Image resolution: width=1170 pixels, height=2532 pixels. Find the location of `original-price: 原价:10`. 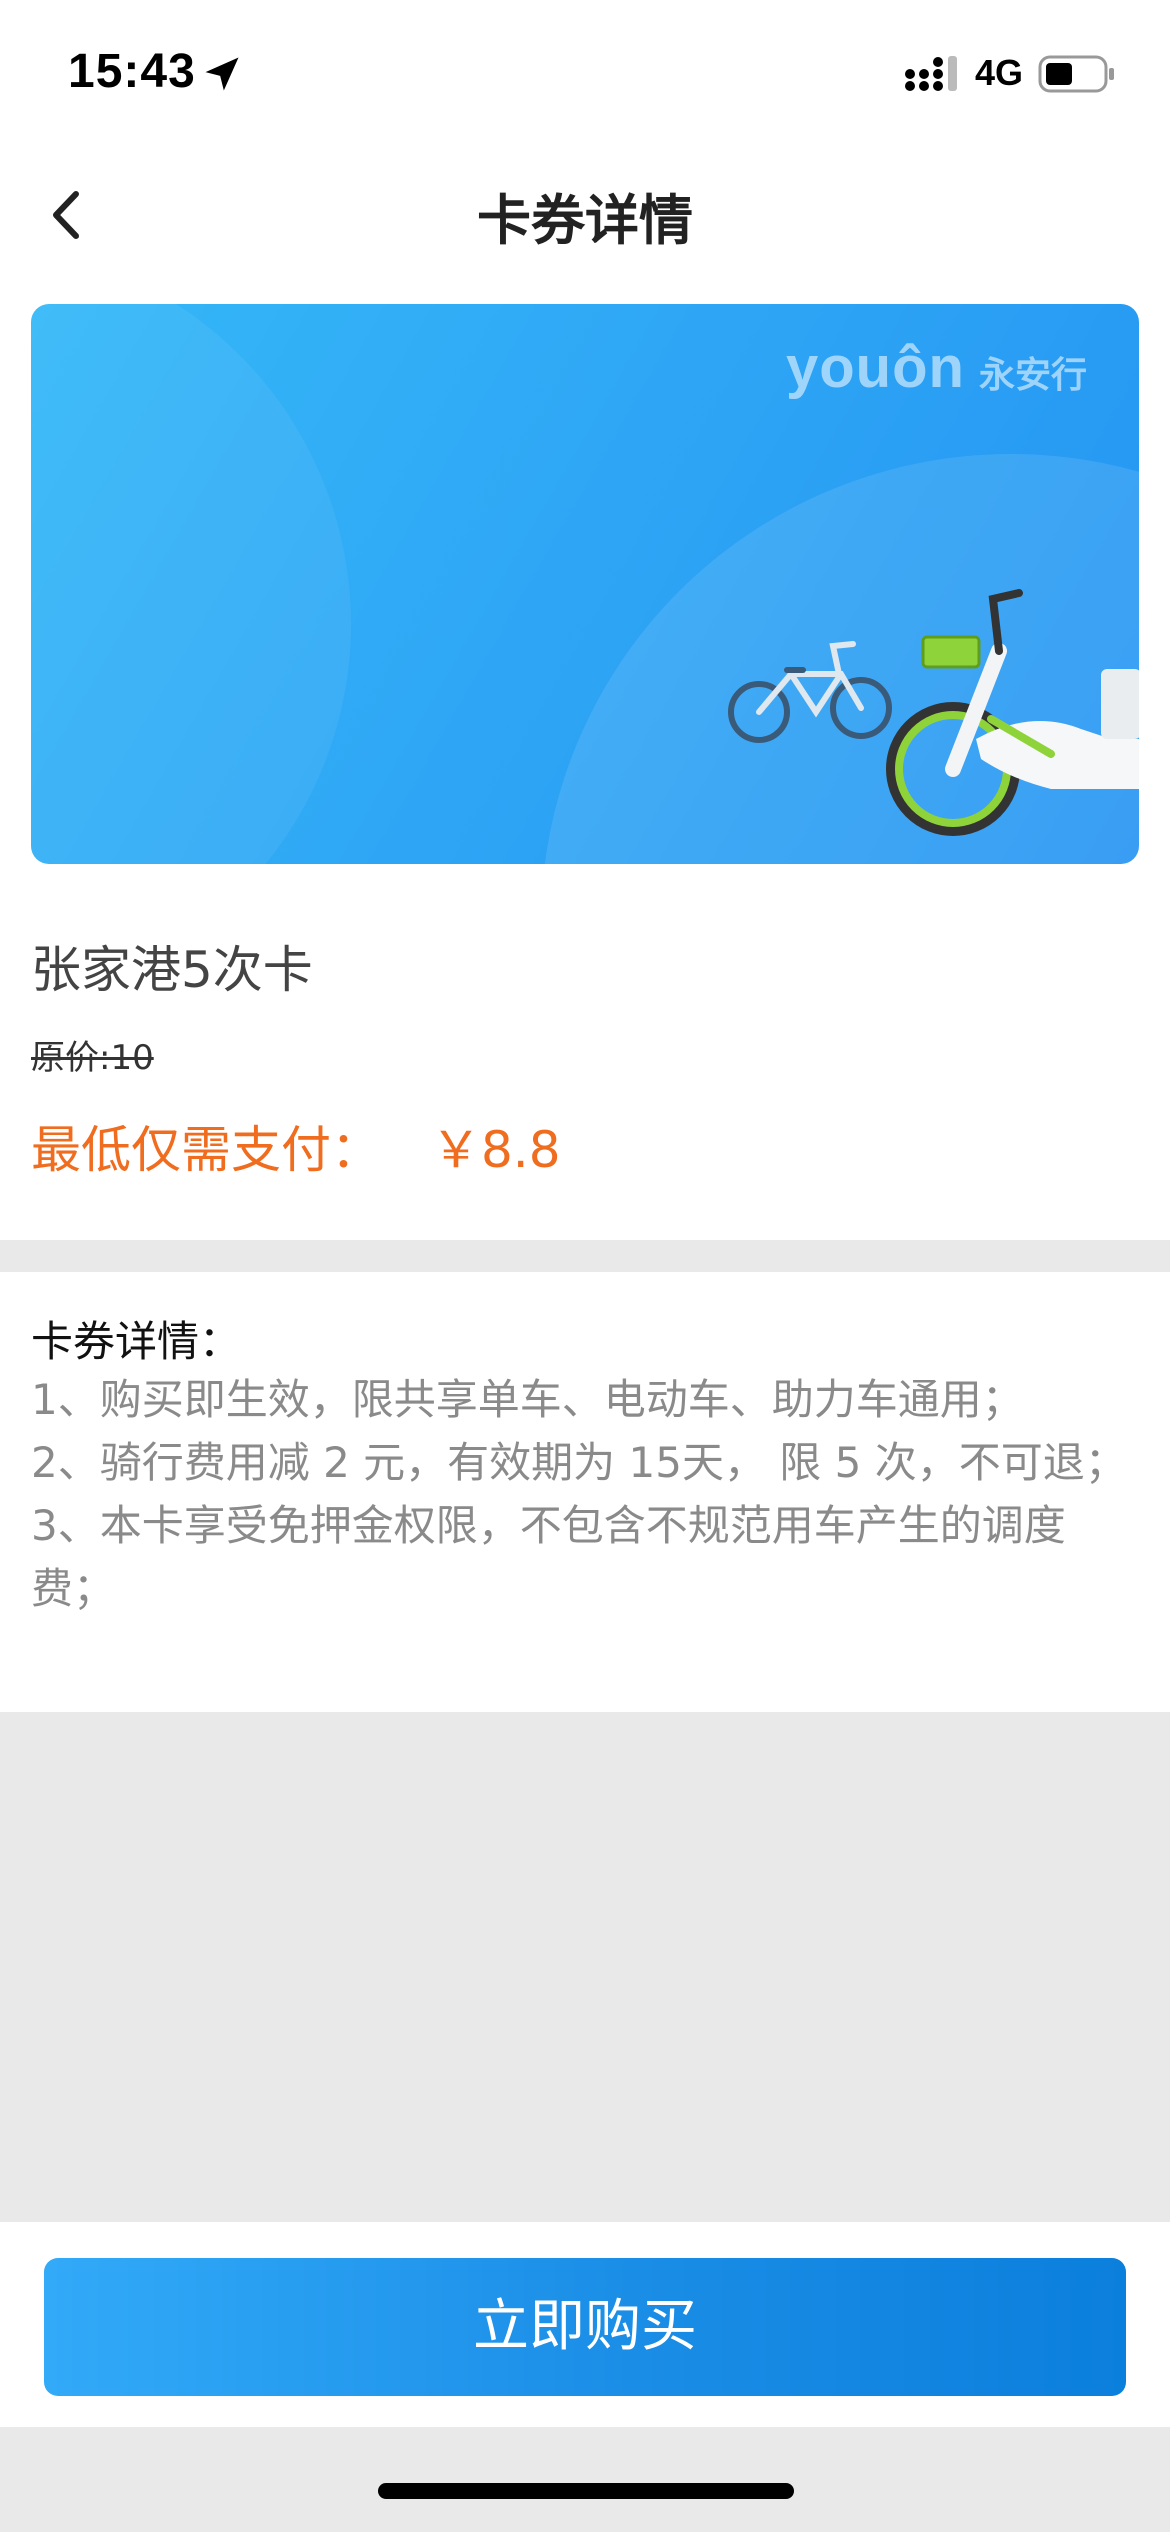

original-price: 原价:10 is located at coordinates (92, 1058).